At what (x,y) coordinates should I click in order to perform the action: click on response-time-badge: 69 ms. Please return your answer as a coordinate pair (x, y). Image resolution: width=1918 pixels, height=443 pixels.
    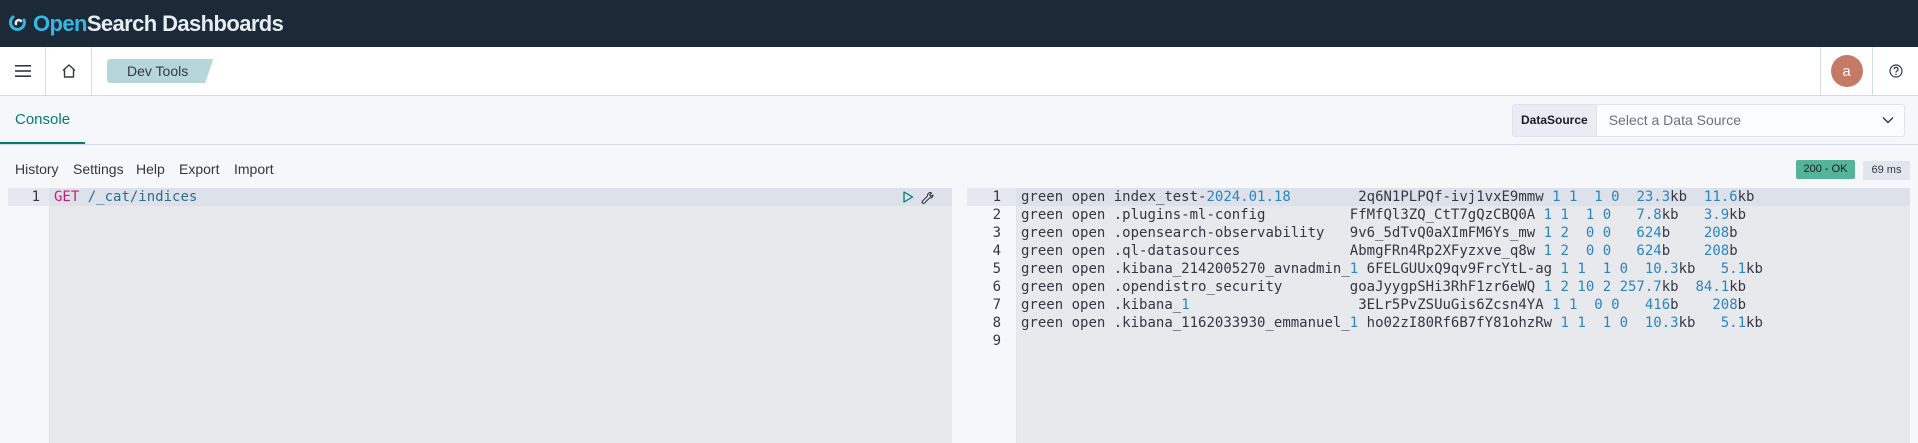
    Looking at the image, I should click on (1886, 170).